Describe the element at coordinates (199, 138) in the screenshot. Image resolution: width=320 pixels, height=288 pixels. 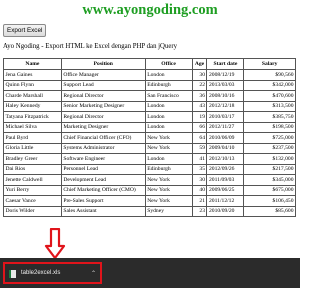
I see `cell-age: 64` at that location.